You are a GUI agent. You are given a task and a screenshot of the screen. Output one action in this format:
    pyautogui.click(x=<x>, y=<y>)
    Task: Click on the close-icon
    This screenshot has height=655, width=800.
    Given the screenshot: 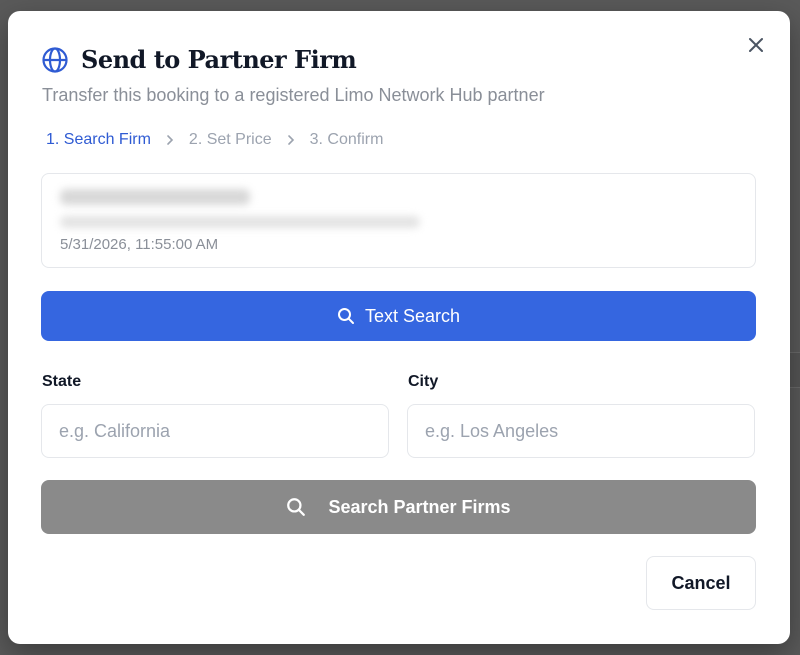 What is the action you would take?
    pyautogui.click(x=756, y=45)
    